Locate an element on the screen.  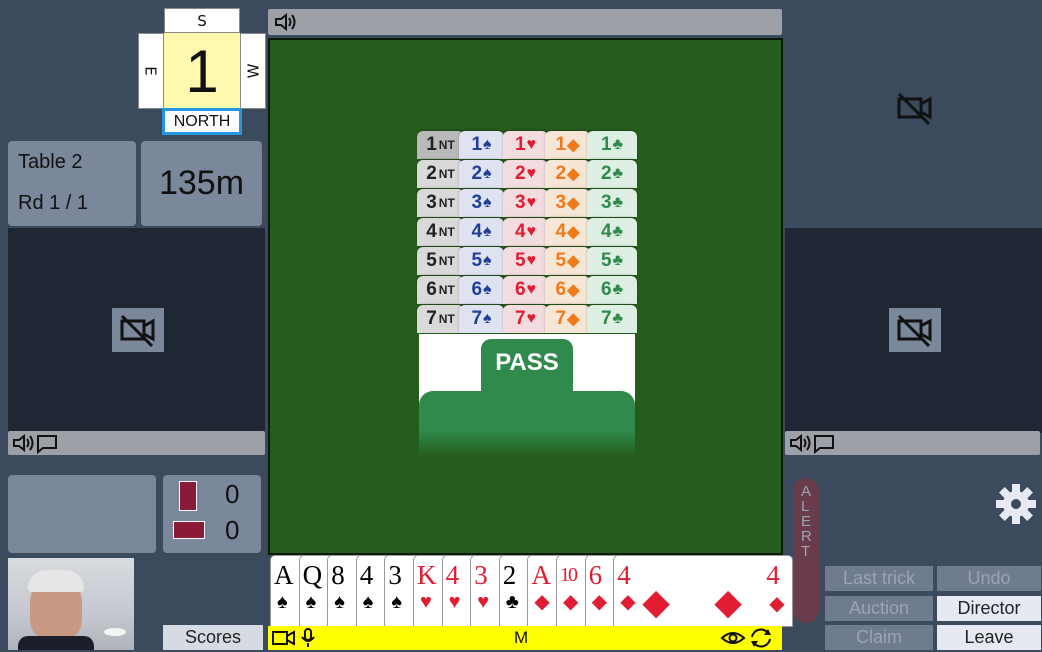
bid-6-suit-1: 6 ♥ is located at coordinates (525, 290).